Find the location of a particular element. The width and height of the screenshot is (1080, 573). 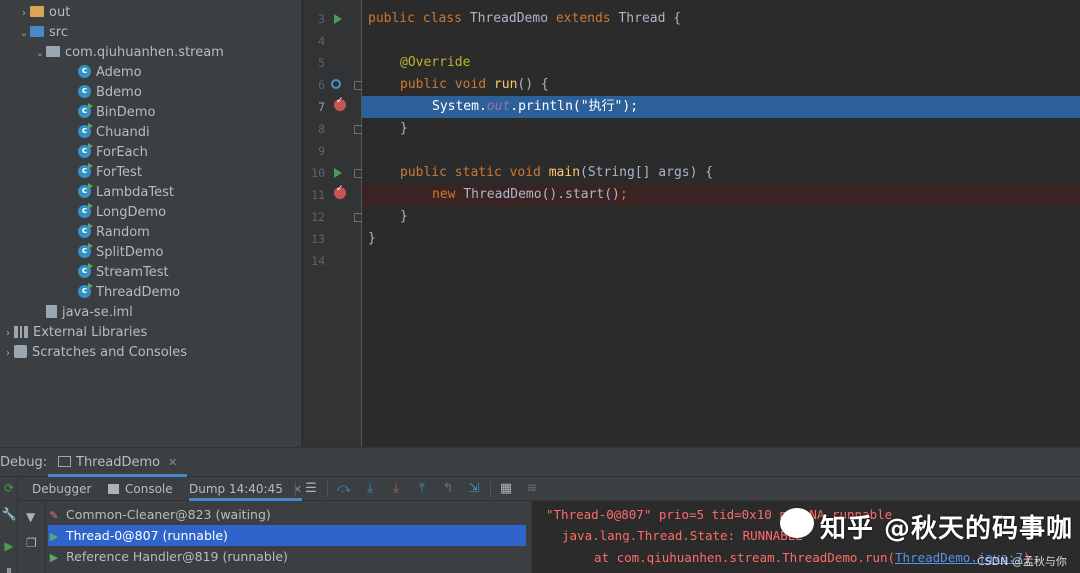

tree-item: c LambdaTest is located at coordinates (150, 193).